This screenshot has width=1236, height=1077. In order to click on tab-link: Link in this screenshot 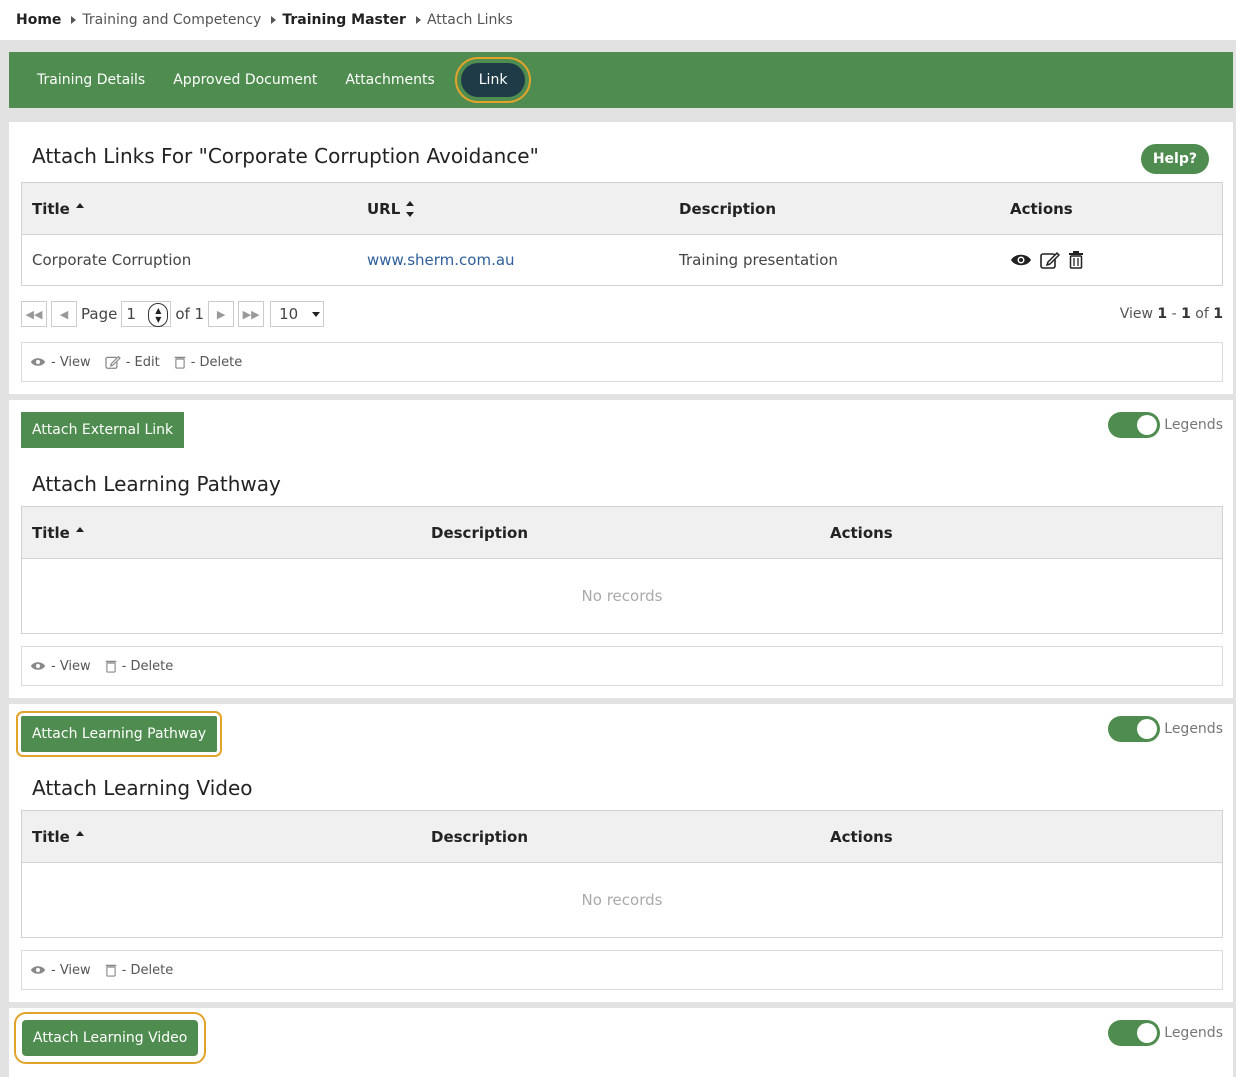, I will do `click(493, 80)`.